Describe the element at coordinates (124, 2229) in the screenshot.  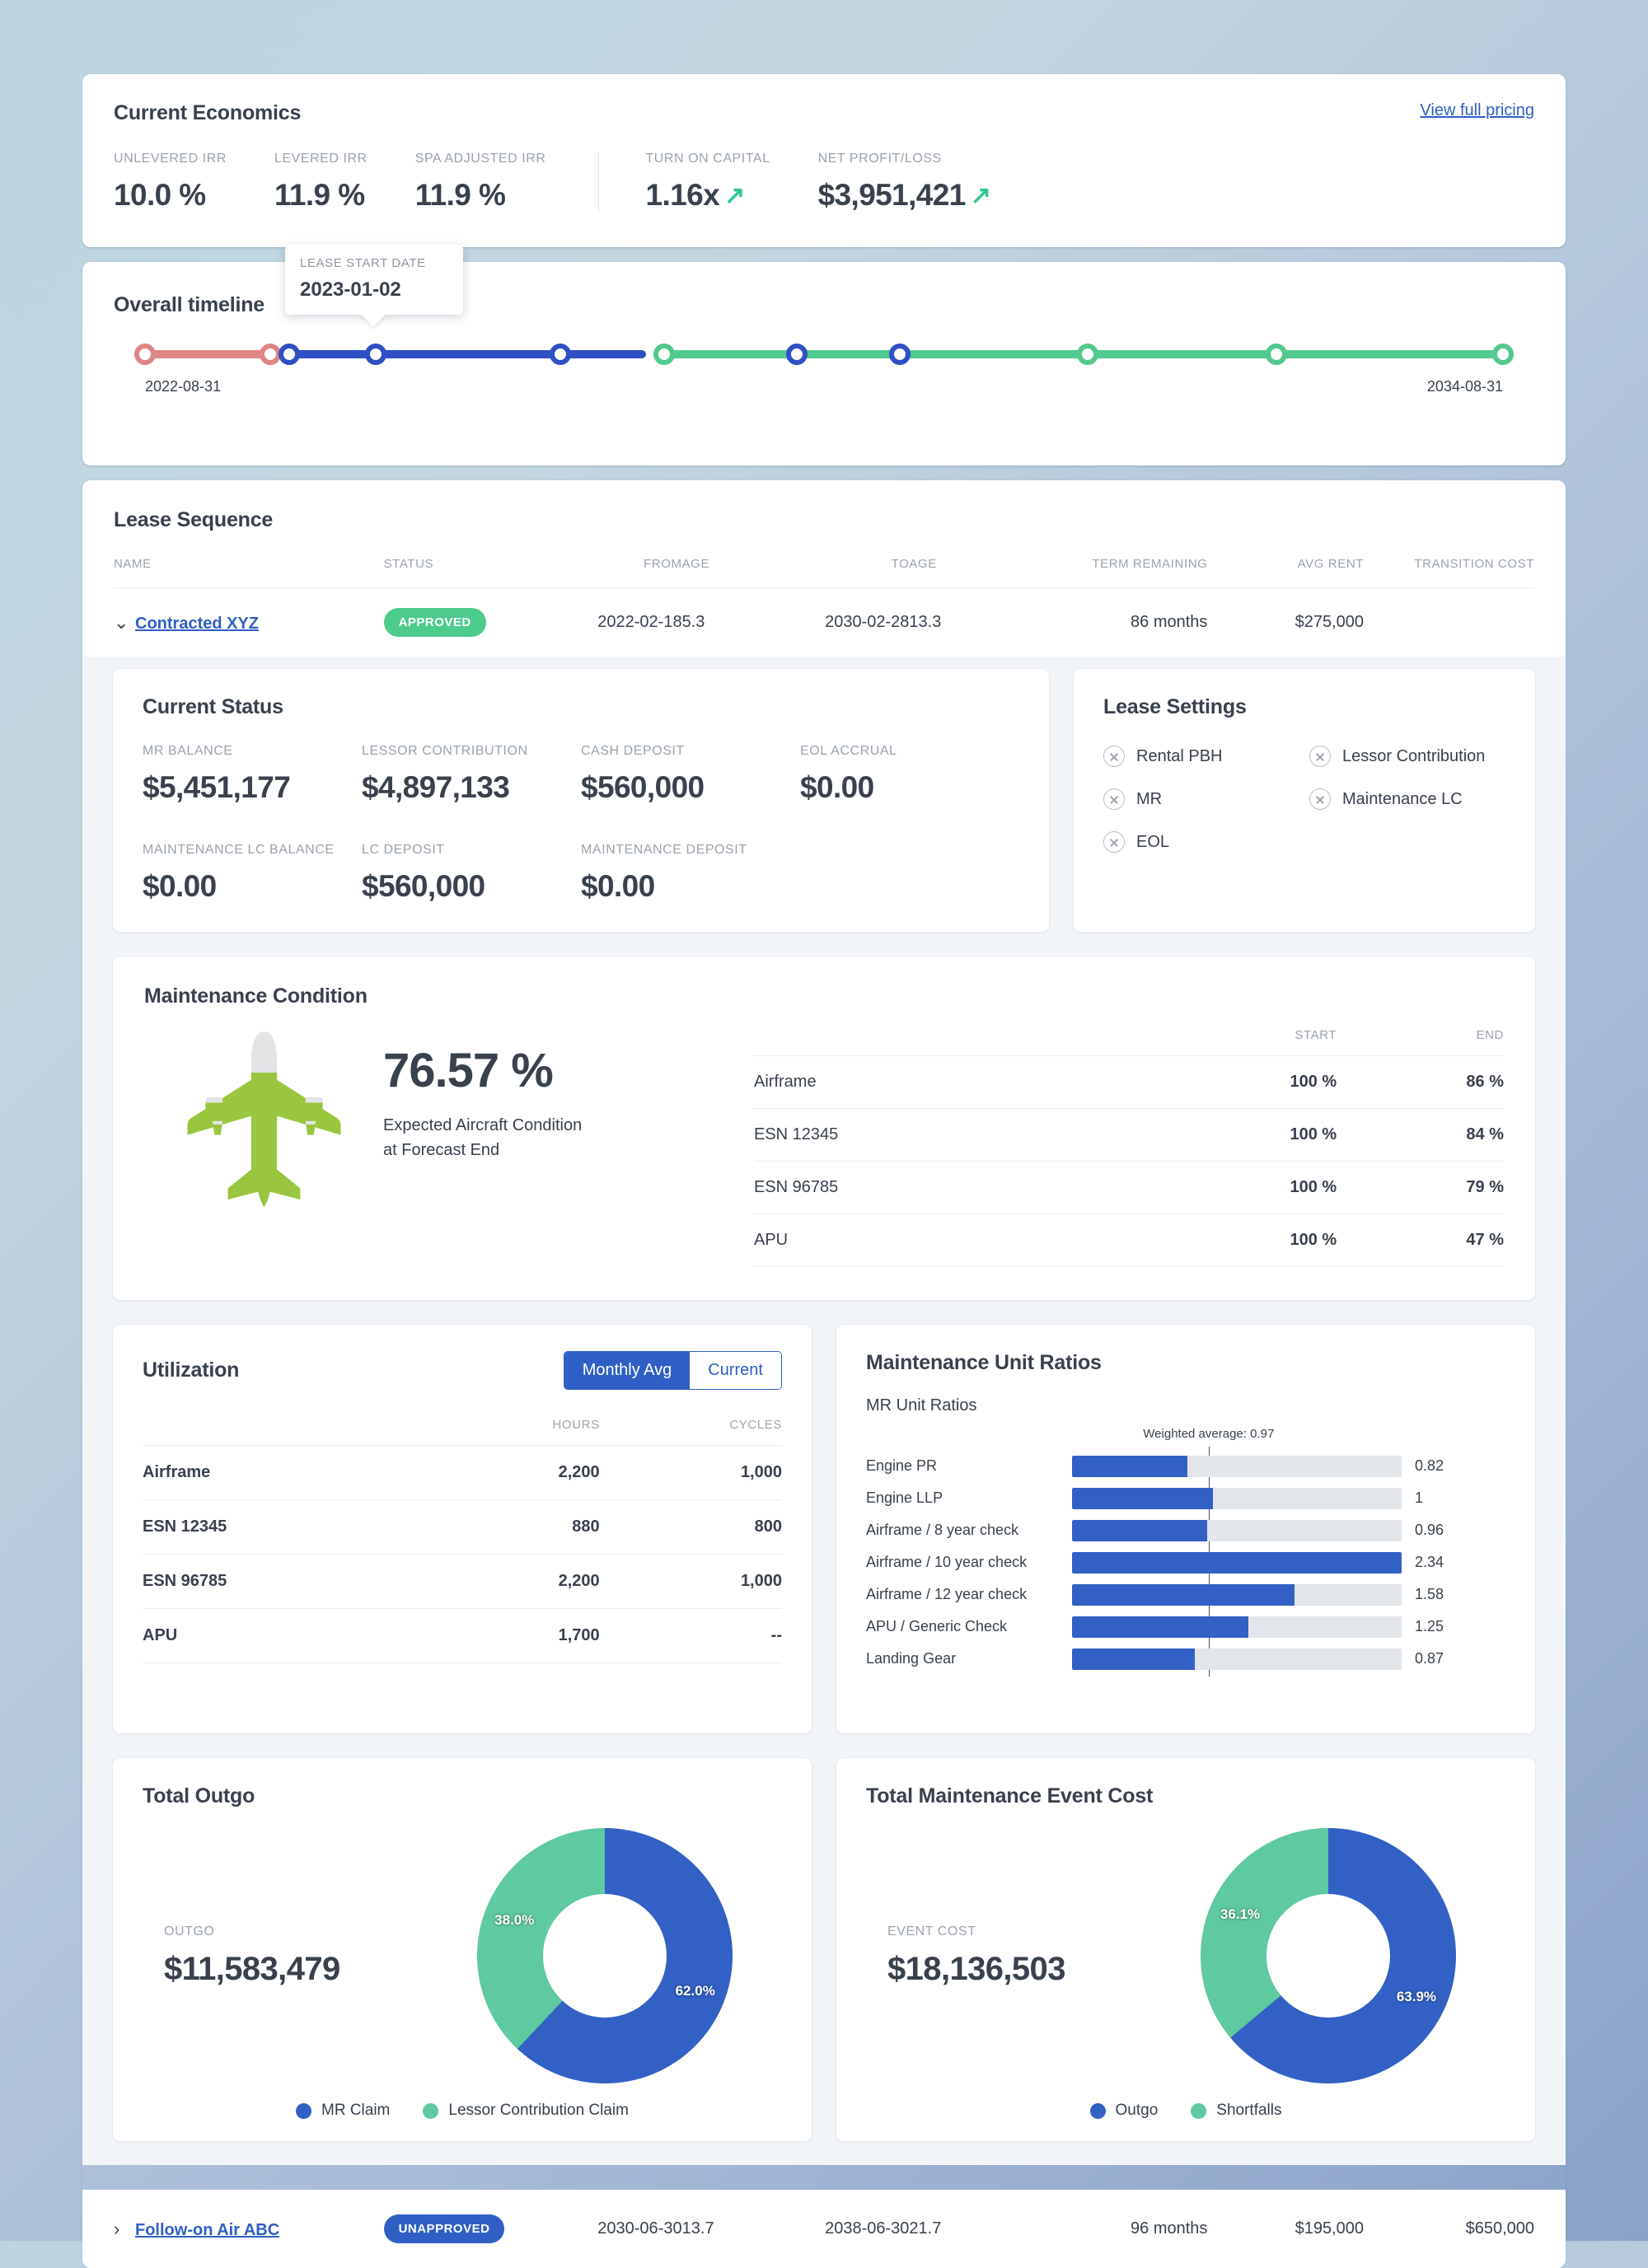
I see `chevron-right-icon: ›` at that location.